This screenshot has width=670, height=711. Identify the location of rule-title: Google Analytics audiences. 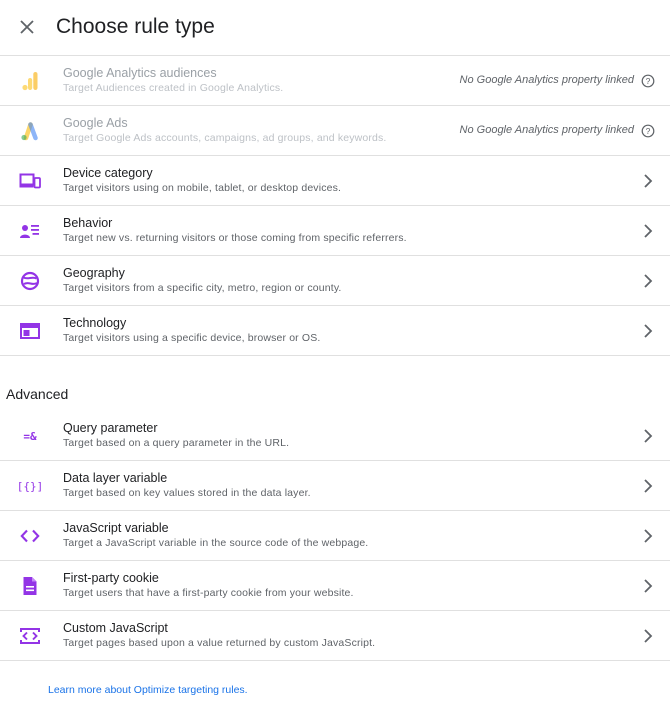
(140, 73).